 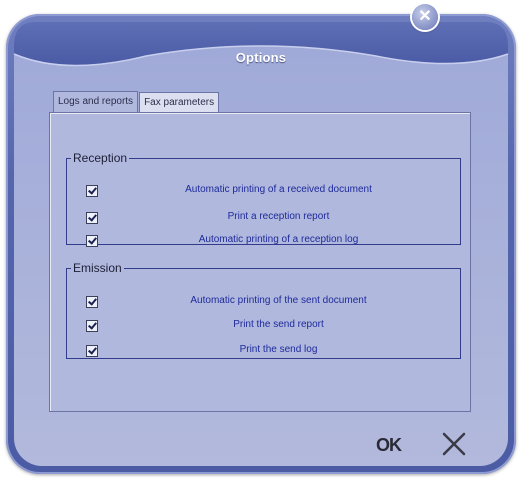 I want to click on checkbox-send-report, so click(x=92, y=326).